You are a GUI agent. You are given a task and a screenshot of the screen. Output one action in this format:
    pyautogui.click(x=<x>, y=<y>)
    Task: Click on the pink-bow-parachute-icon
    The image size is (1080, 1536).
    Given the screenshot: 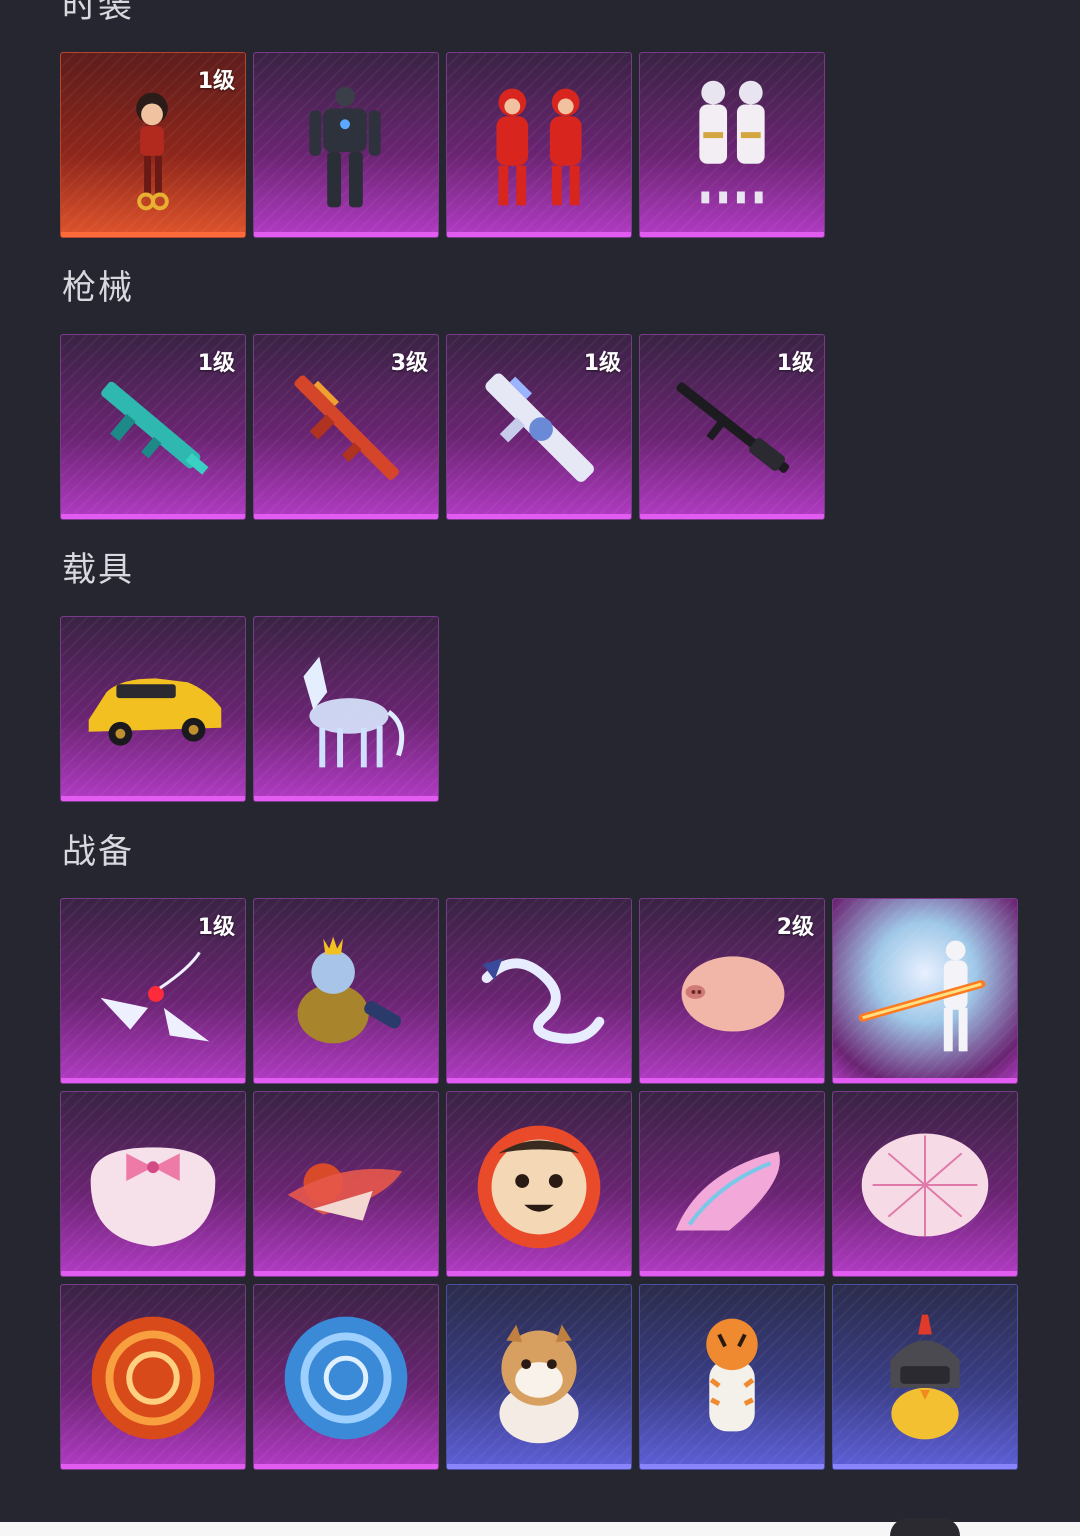 What is the action you would take?
    pyautogui.click(x=153, y=1184)
    